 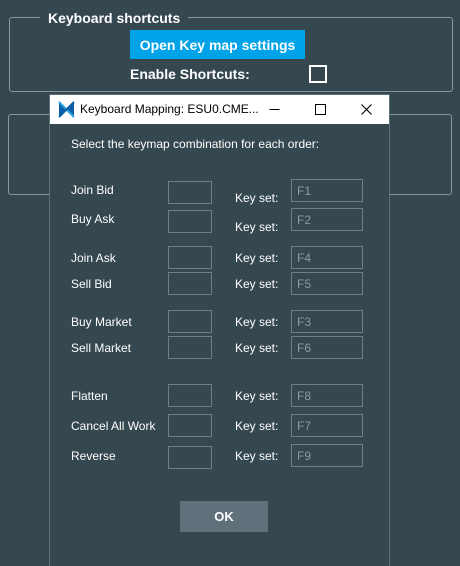 I want to click on close-button, so click(x=366, y=109).